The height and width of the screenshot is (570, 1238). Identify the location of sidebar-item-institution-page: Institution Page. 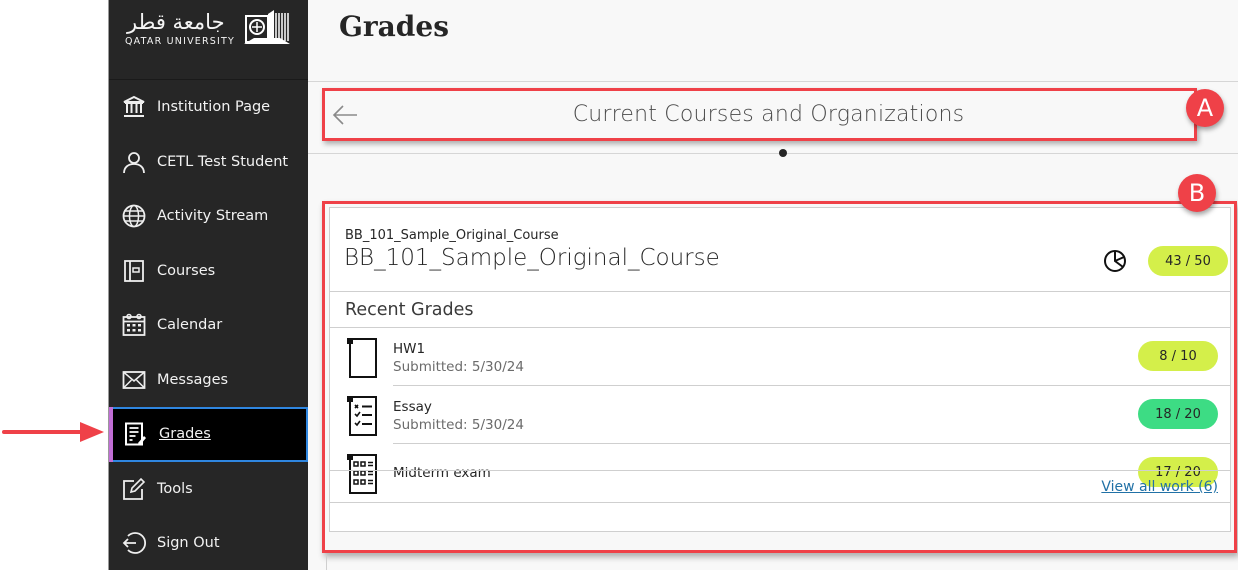
(208, 107).